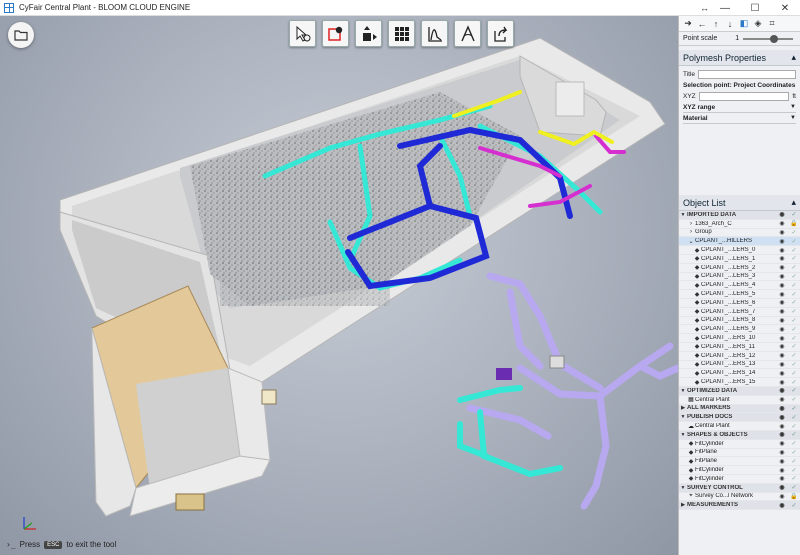 The height and width of the screenshot is (555, 800). What do you see at coordinates (739, 268) in the screenshot?
I see `object-list-item: ◆ CPLANT_...LERS_2 ◉ ✓` at bounding box center [739, 268].